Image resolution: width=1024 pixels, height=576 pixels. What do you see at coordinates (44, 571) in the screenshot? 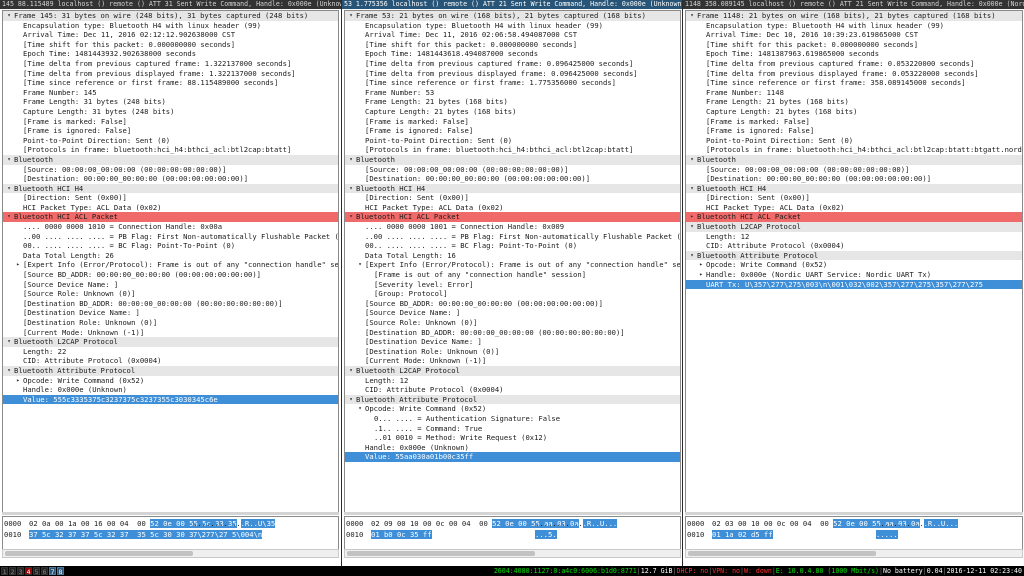
I see `workspace-button-6: 6` at bounding box center [44, 571].